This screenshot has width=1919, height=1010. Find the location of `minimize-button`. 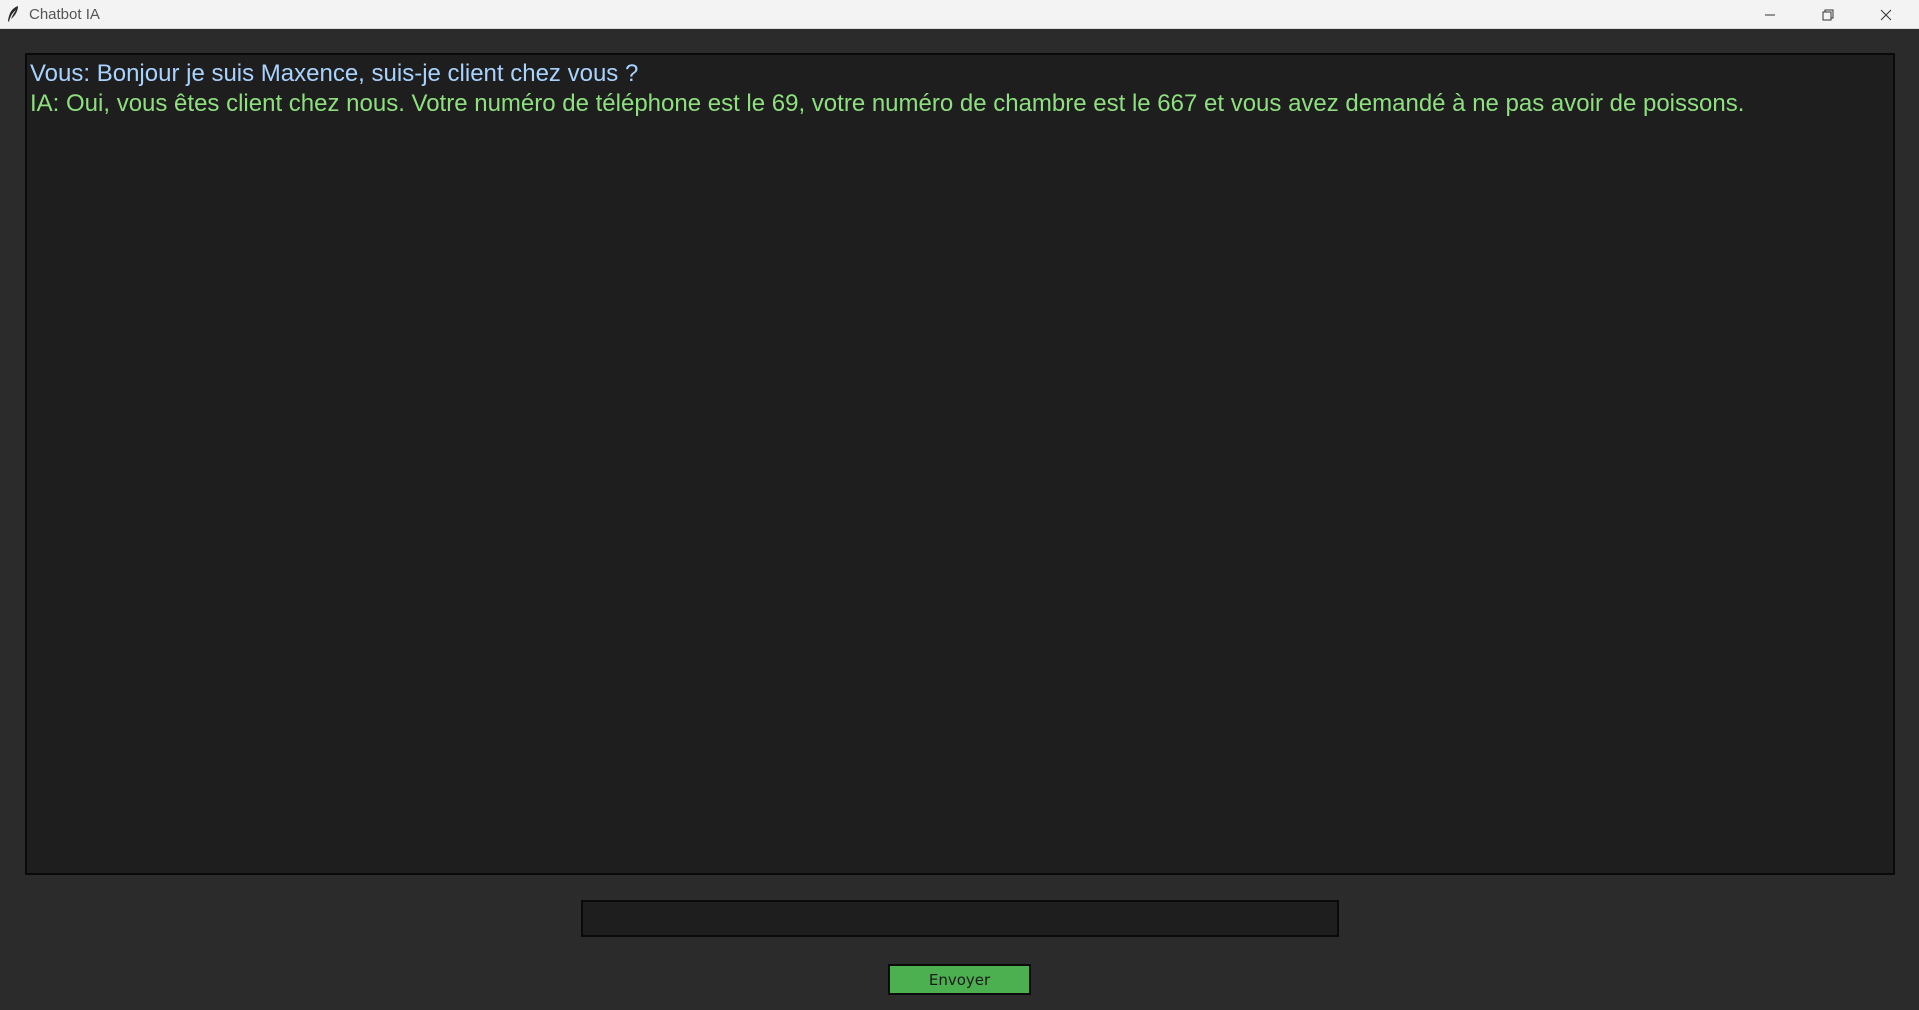

minimize-button is located at coordinates (1770, 14).